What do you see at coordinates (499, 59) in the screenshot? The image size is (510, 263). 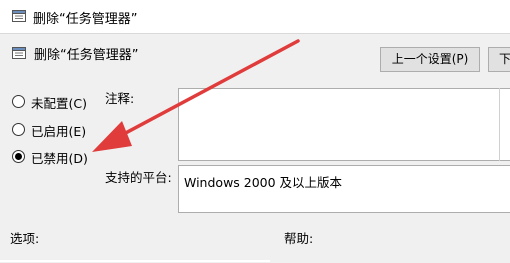 I see `next-setting-button: 下` at bounding box center [499, 59].